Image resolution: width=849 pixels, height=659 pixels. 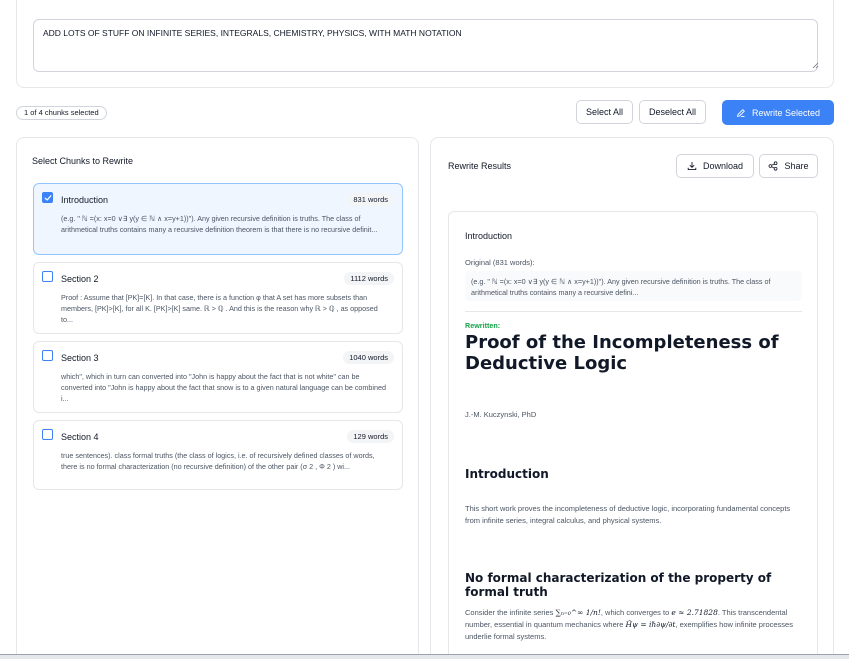 I want to click on paragraph-text: , which converges to, so click(x=636, y=612).